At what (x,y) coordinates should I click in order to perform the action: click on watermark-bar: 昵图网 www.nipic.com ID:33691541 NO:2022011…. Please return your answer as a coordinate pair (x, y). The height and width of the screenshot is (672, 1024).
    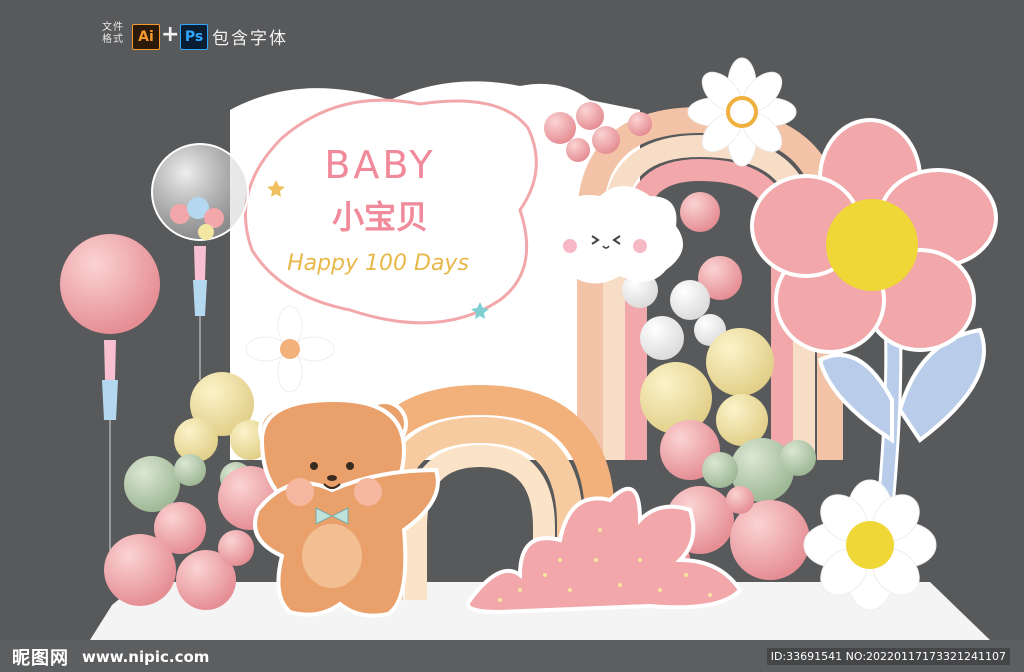
    Looking at the image, I should click on (512, 656).